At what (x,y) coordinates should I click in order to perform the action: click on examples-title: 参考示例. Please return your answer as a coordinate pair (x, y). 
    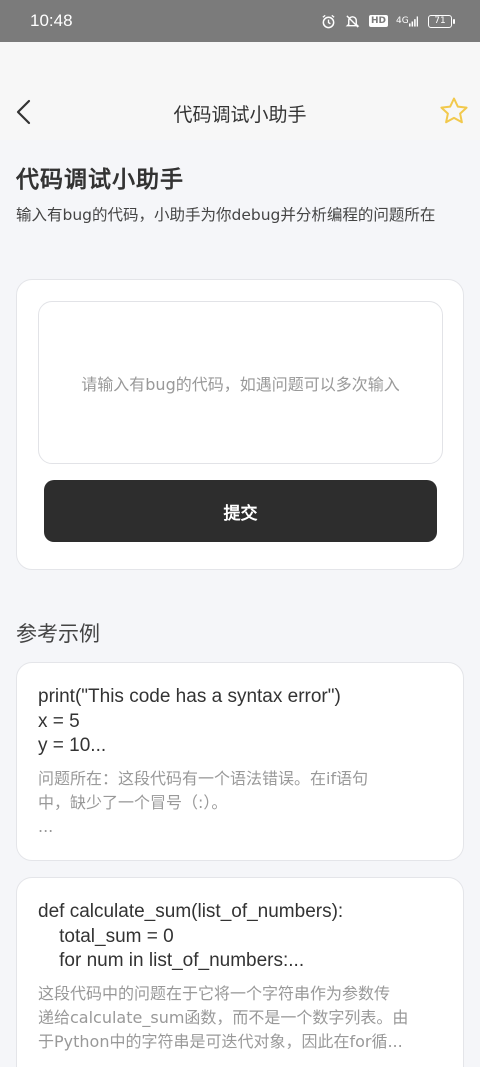
    Looking at the image, I should click on (58, 634).